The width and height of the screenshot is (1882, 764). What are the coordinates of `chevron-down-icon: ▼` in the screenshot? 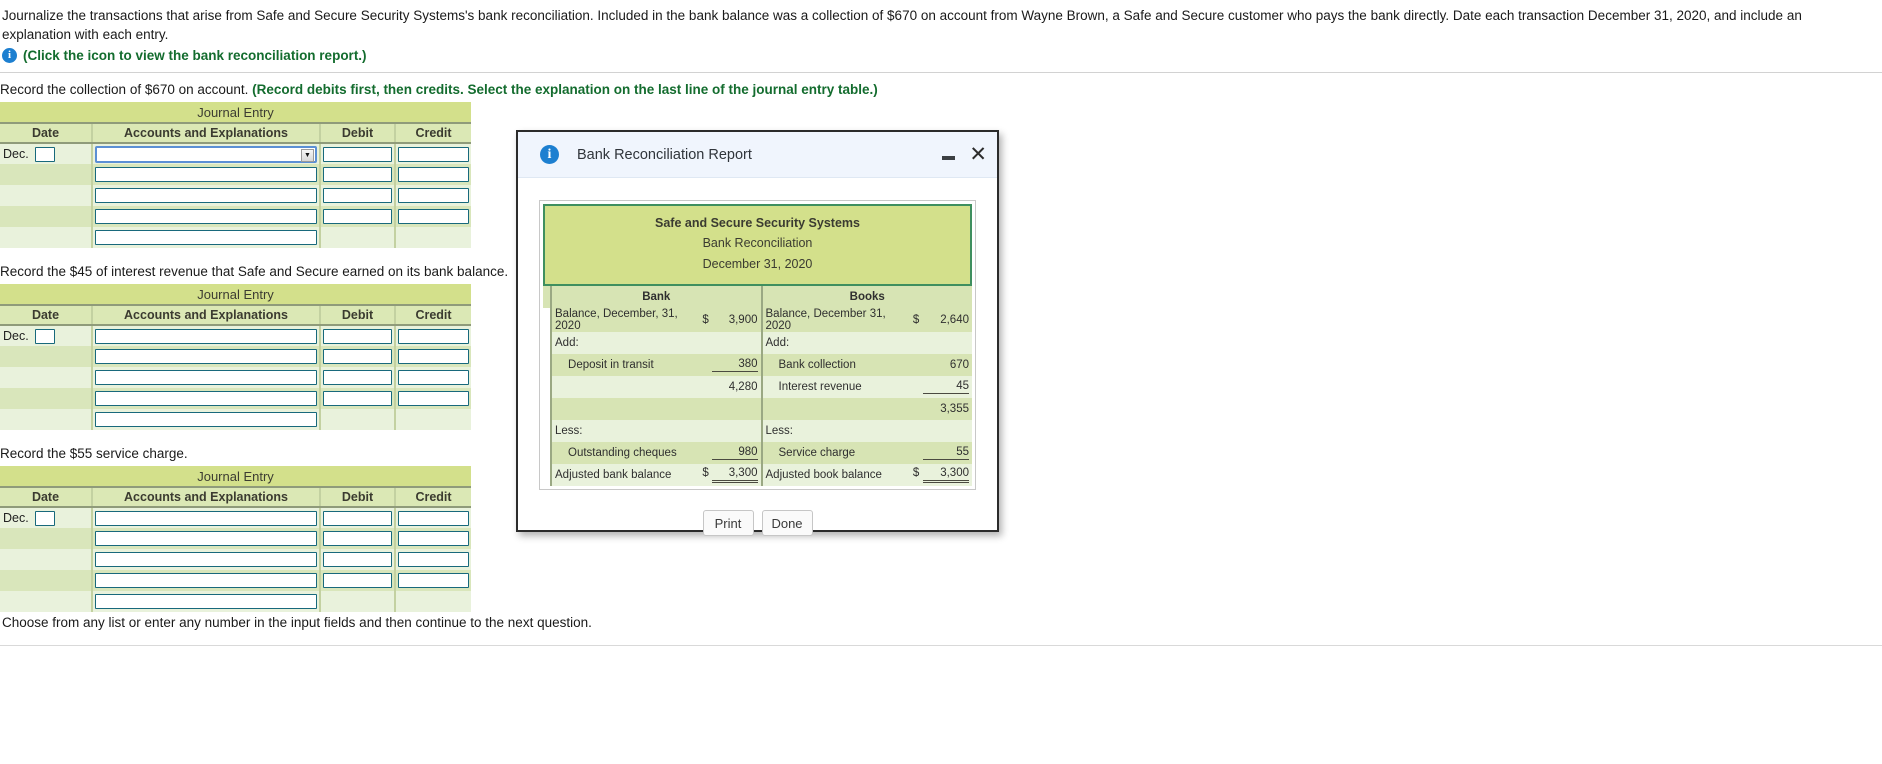 It's located at (307, 155).